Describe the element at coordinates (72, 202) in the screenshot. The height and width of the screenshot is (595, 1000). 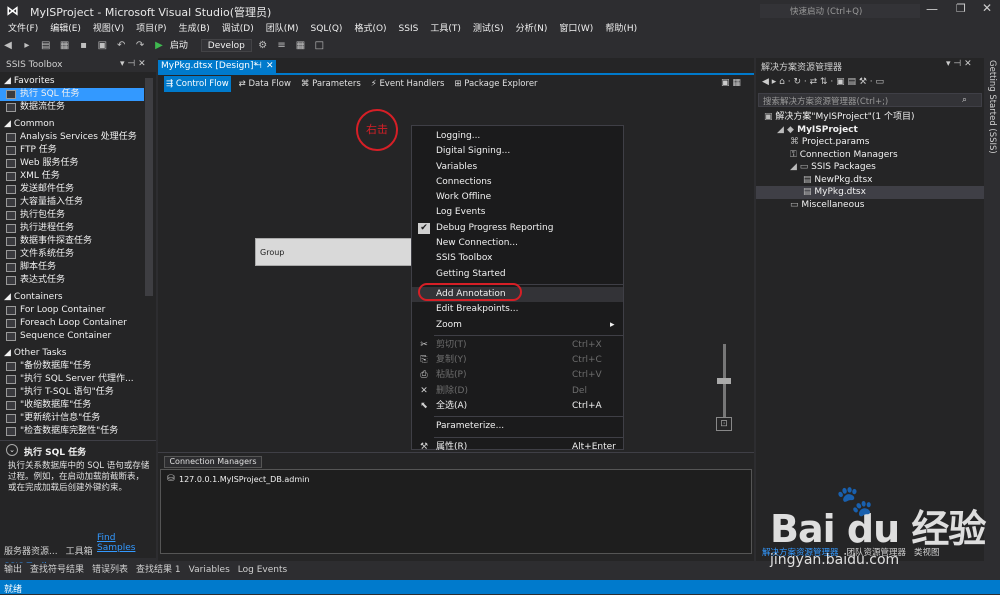
I see `toolbox-item: 大容量插入任务` at that location.